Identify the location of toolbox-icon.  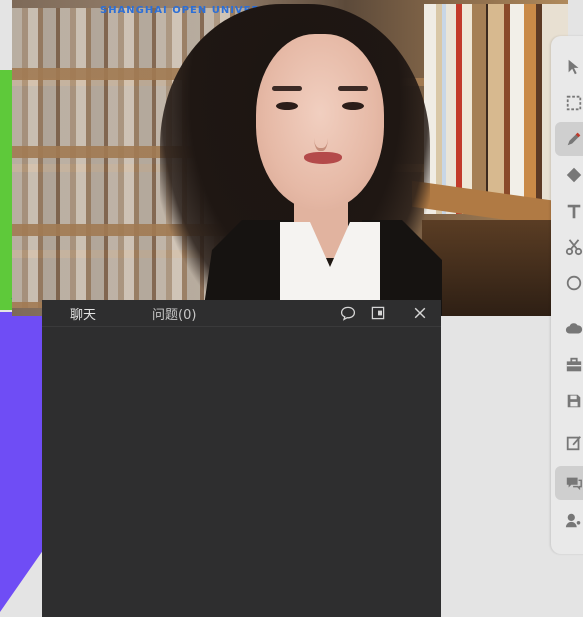
(569, 365).